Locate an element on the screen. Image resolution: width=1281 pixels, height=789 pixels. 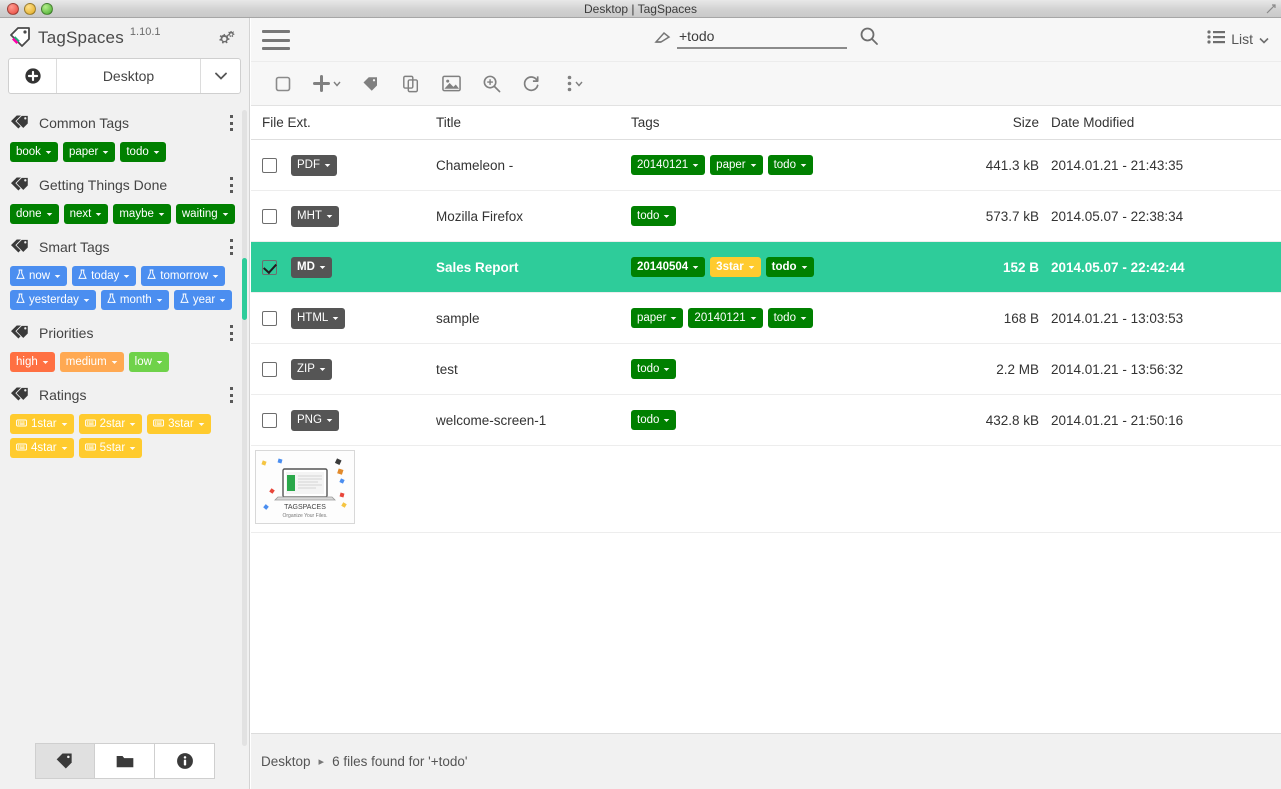
file-extension-badge: ZIP is located at coordinates (311, 369).